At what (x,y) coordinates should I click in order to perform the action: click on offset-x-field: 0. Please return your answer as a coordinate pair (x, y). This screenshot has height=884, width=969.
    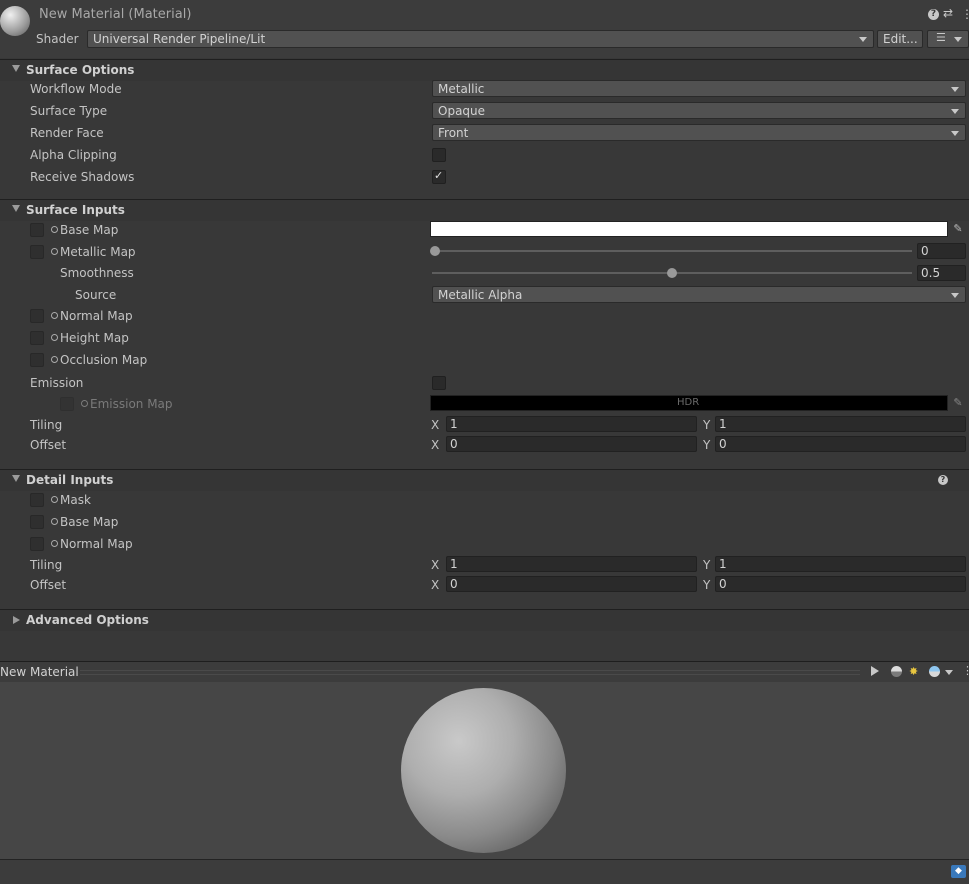
    Looking at the image, I should click on (571, 444).